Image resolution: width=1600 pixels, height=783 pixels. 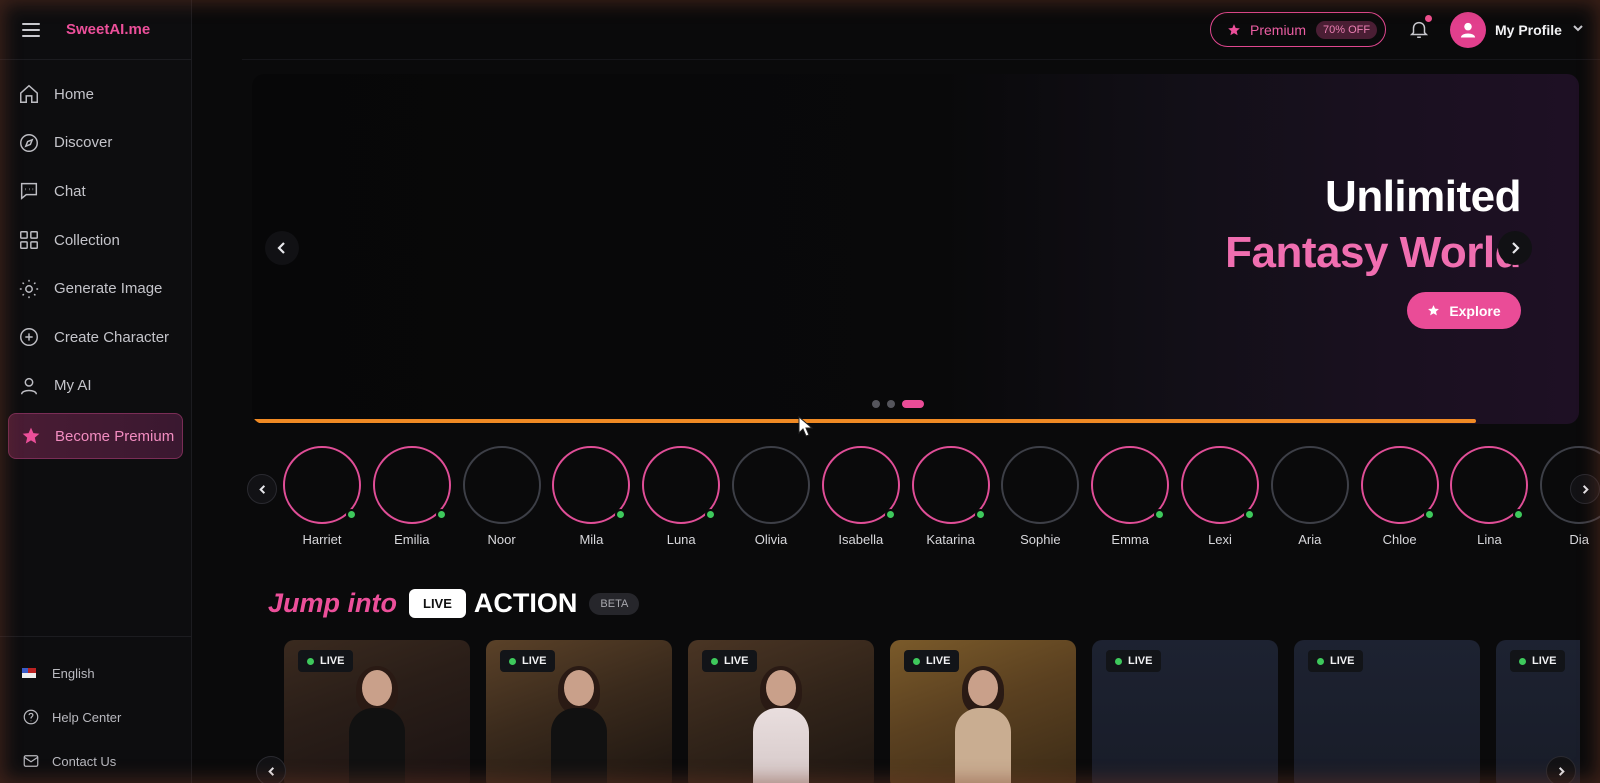 I want to click on profile-menu: My Profile, so click(x=1517, y=30).